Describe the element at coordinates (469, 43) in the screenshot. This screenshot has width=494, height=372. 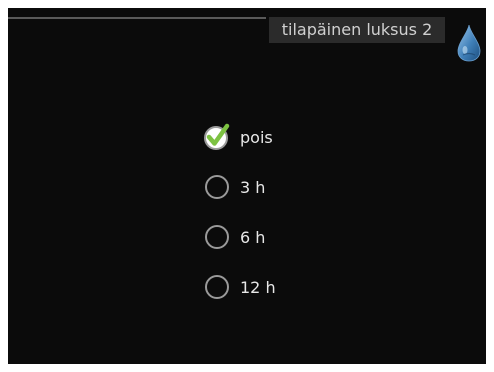
I see `water-drop-icon` at that location.